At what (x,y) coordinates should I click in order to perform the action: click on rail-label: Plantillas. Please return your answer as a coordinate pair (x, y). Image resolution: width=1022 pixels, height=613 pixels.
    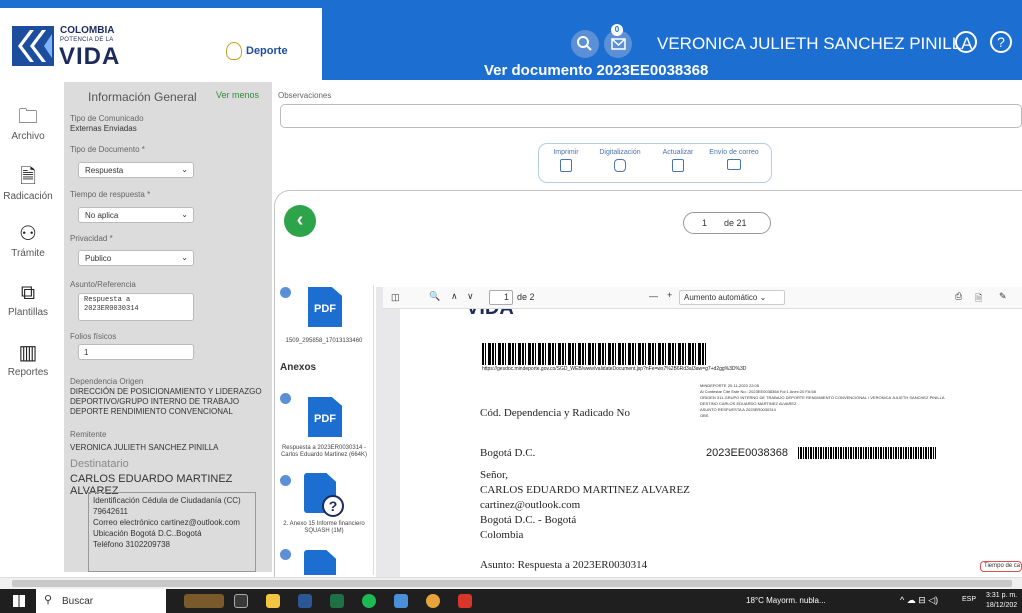
    Looking at the image, I should click on (28, 312).